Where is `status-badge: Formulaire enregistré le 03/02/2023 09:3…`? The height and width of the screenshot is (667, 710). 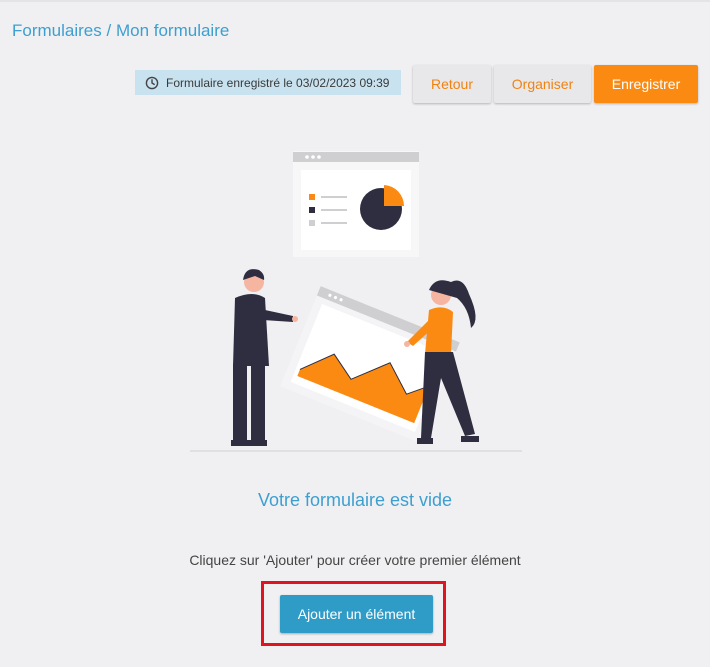 status-badge: Formulaire enregistré le 03/02/2023 09:3… is located at coordinates (268, 82).